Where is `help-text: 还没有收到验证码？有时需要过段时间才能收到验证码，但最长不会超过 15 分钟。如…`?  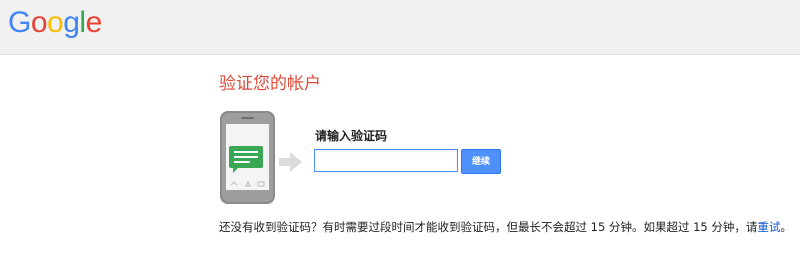 help-text: 还没有收到验证码？有时需要过段时间才能收到验证码，但最长不会超过 15 分钟。如… is located at coordinates (505, 227).